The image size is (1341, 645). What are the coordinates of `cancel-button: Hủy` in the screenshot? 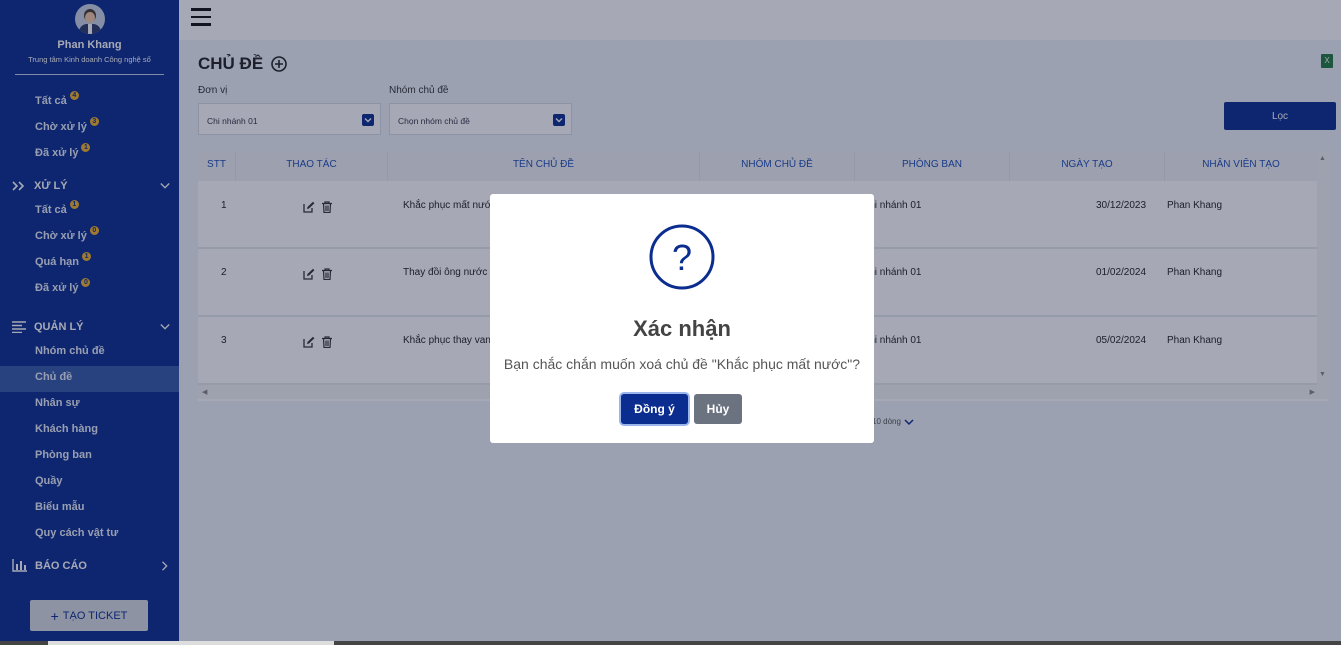 It's located at (718, 409).